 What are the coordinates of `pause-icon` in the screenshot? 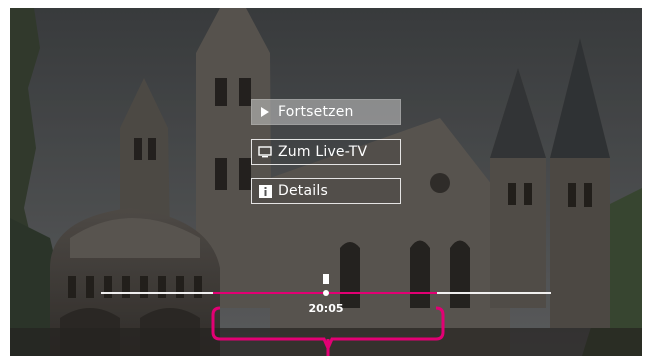 It's located at (326, 279).